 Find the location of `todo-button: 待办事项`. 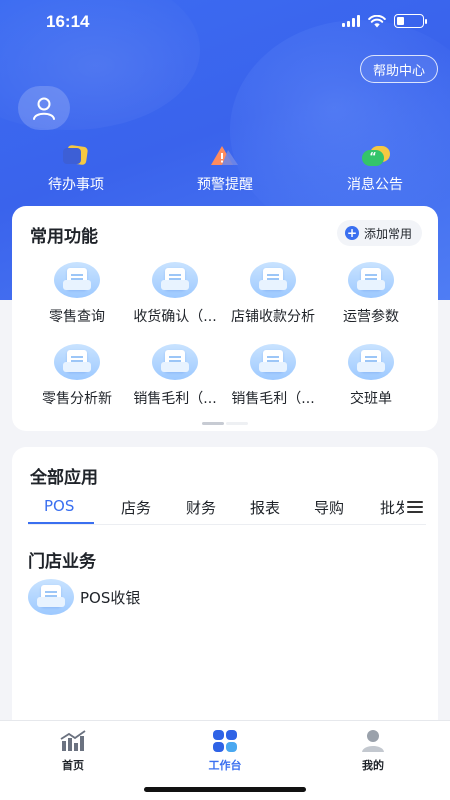

todo-button: 待办事项 is located at coordinates (76, 167).